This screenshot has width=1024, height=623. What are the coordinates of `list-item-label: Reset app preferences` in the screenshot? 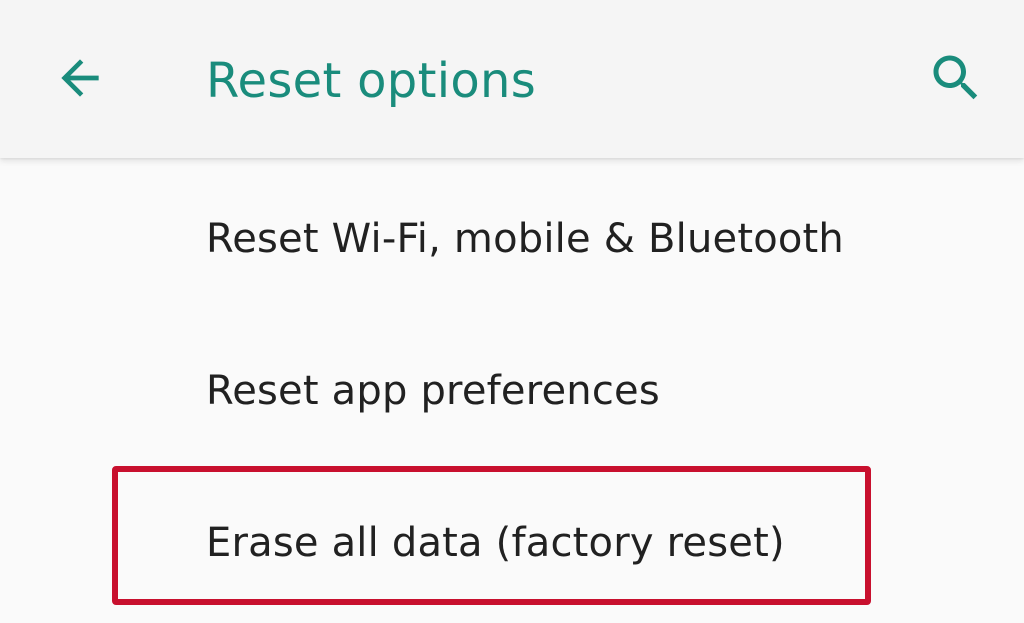 It's located at (433, 391).